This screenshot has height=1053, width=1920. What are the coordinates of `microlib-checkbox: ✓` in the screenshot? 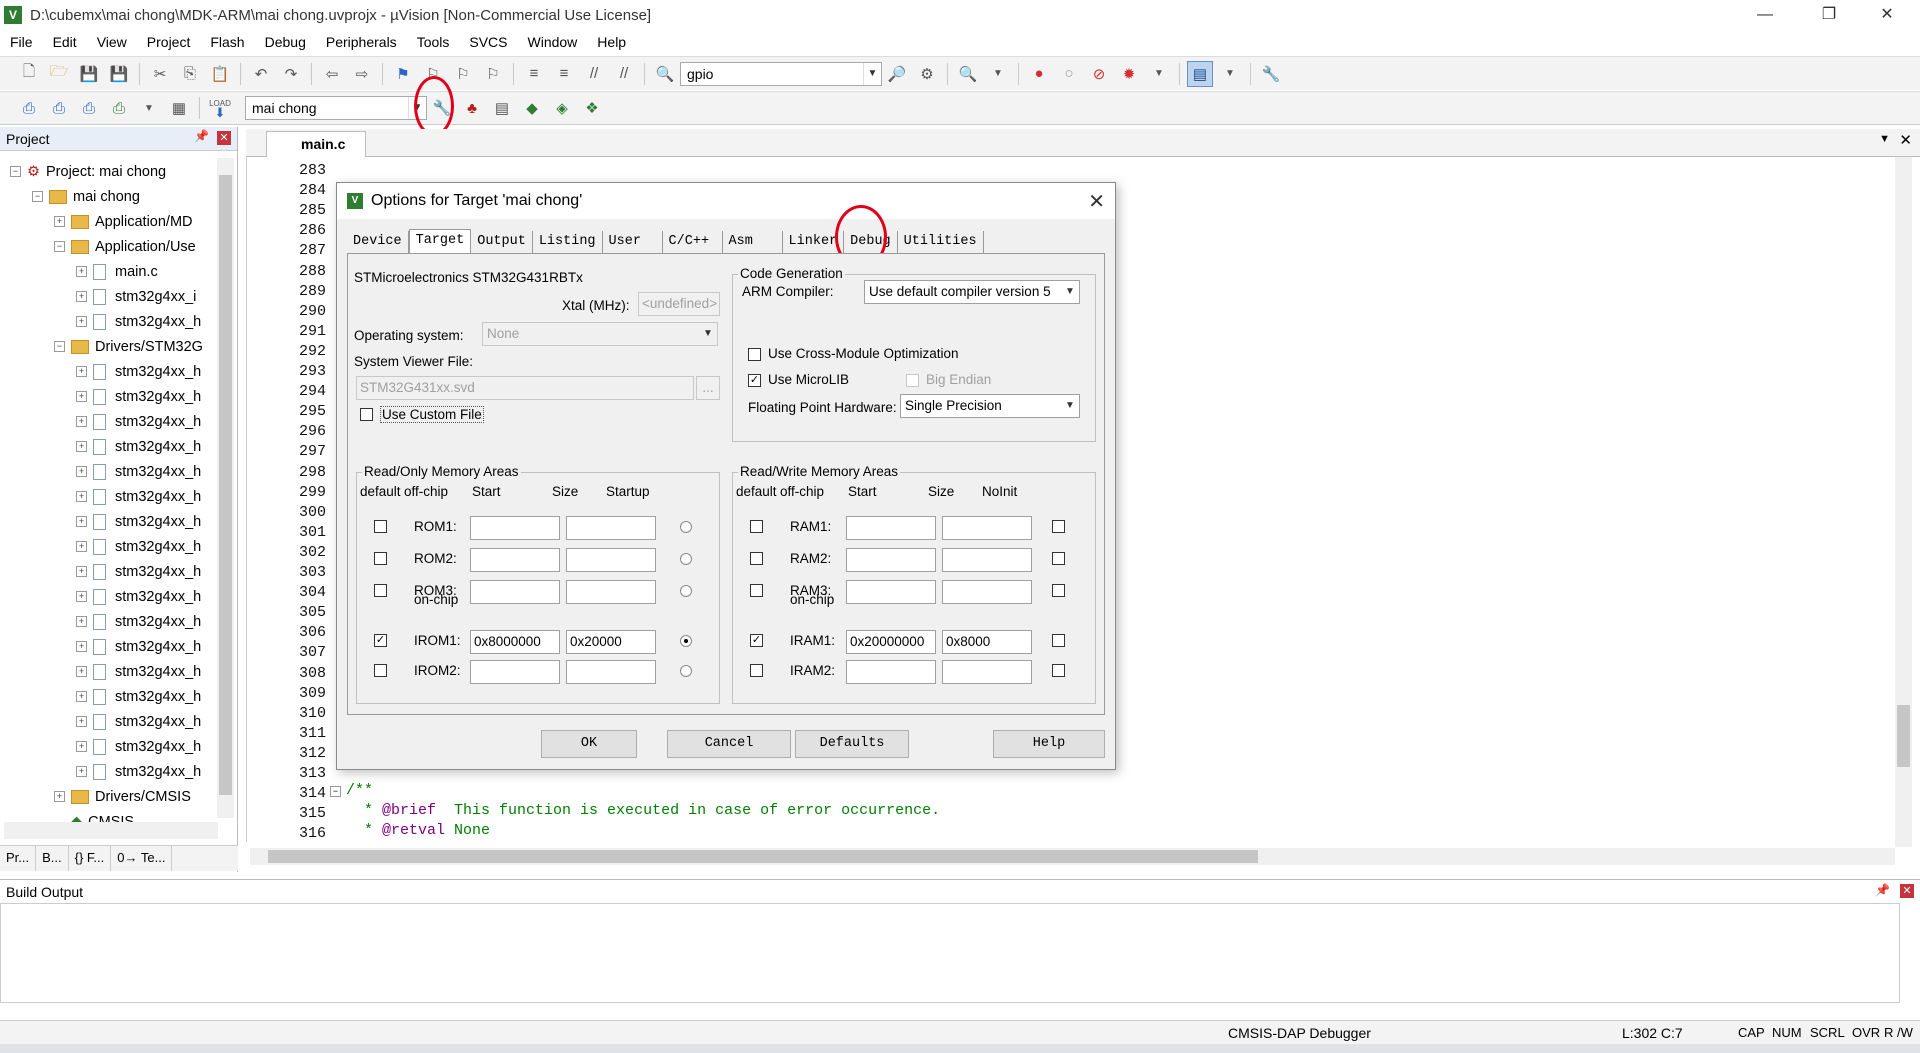 It's located at (754, 380).